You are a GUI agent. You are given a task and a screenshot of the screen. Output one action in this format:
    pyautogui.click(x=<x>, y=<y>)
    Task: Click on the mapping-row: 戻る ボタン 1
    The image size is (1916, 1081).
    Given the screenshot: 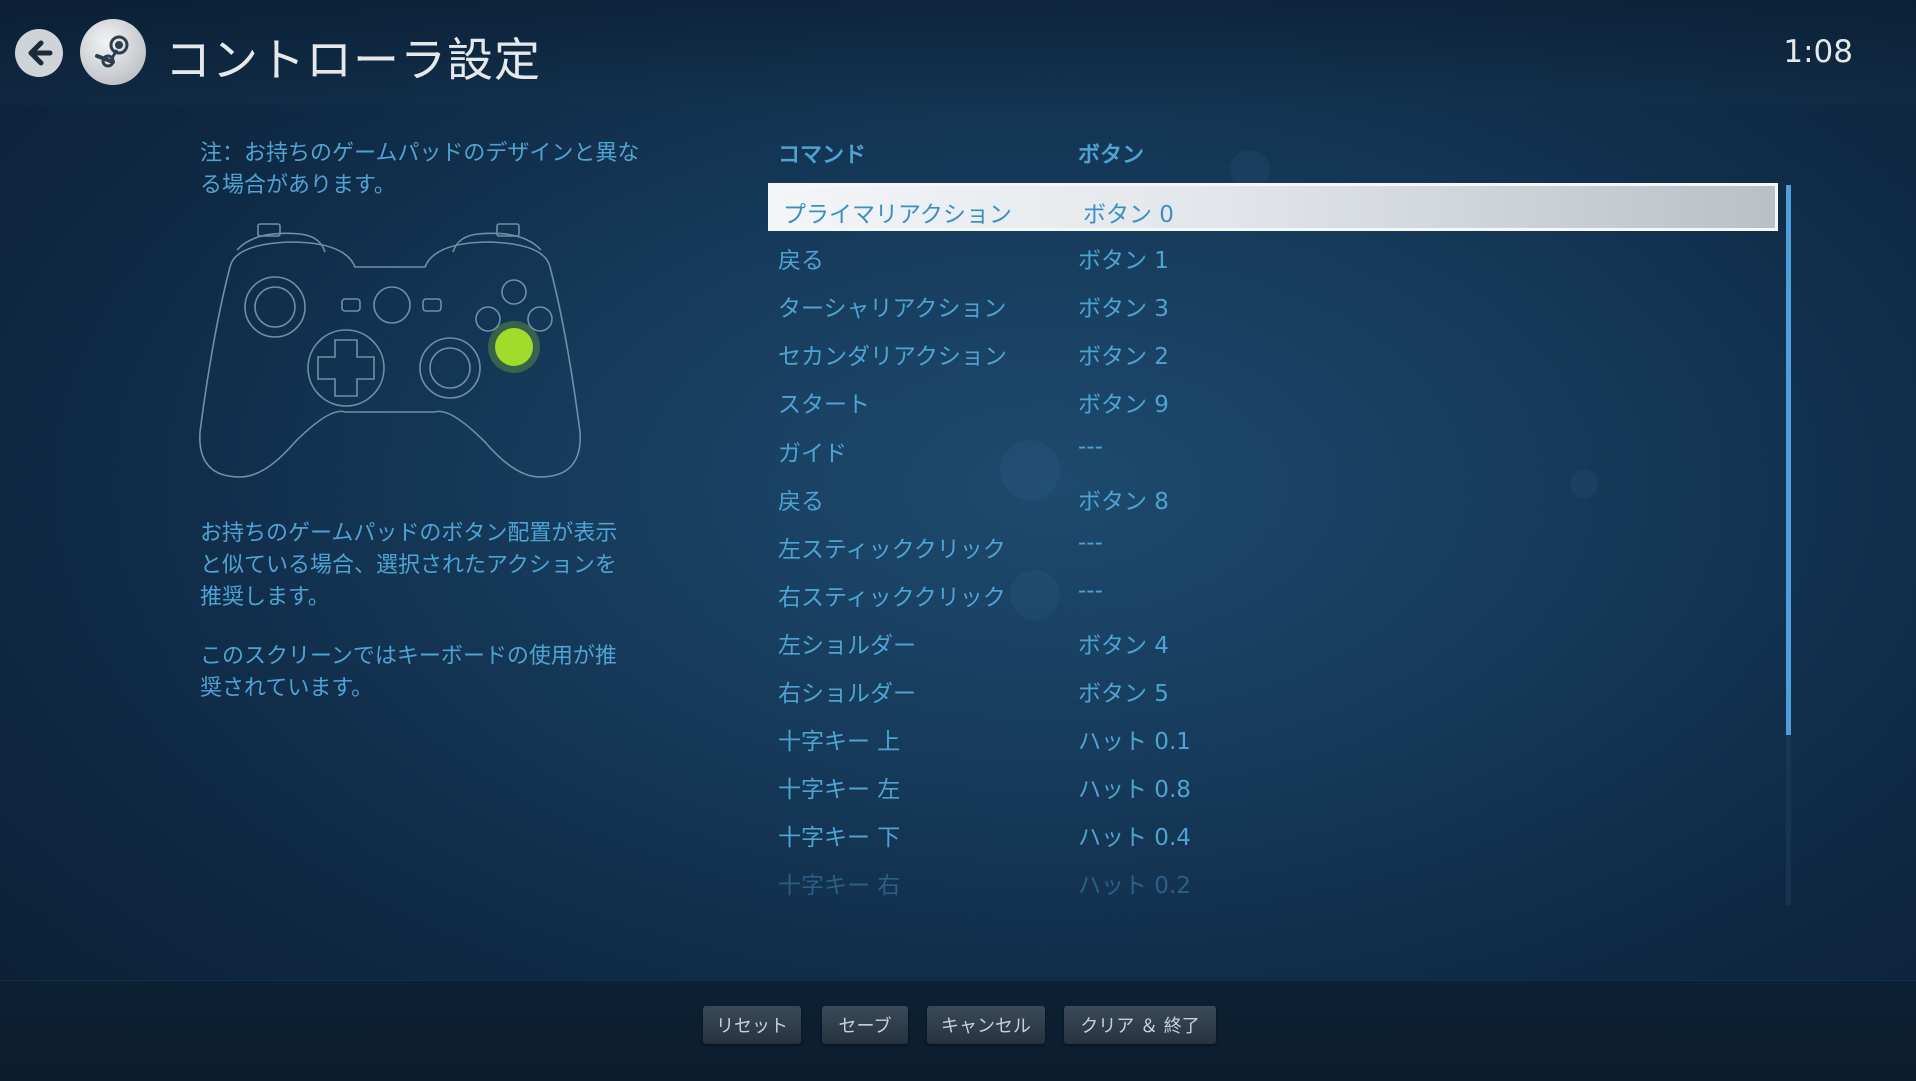 What is the action you would take?
    pyautogui.click(x=1273, y=255)
    